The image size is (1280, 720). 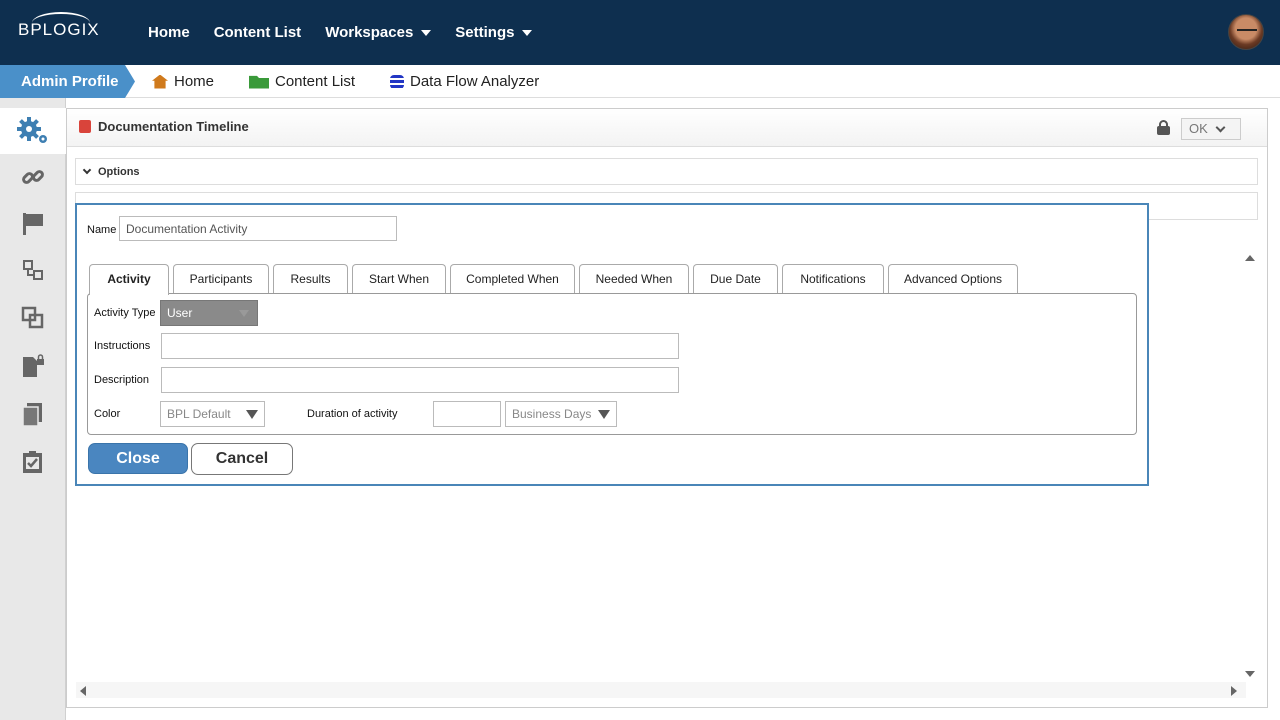 What do you see at coordinates (199, 414) in the screenshot?
I see `color-value: BPL Default` at bounding box center [199, 414].